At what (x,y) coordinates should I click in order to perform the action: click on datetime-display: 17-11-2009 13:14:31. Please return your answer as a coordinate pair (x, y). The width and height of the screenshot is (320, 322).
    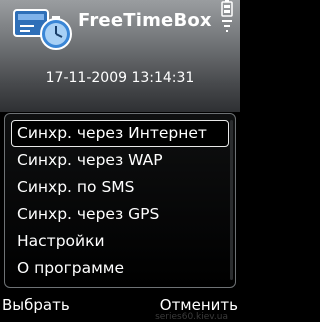
    Looking at the image, I should click on (120, 78).